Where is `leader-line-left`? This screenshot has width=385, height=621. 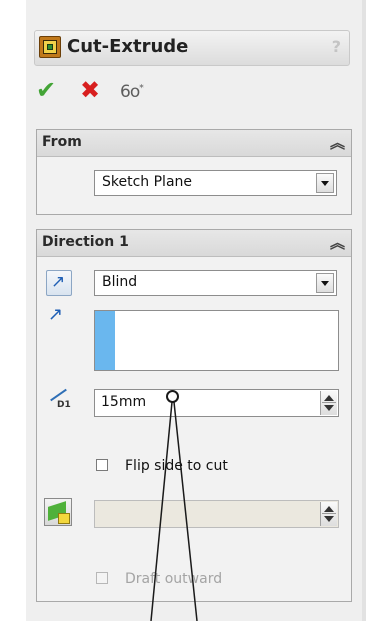
leader-line-left is located at coordinates (161, 511).